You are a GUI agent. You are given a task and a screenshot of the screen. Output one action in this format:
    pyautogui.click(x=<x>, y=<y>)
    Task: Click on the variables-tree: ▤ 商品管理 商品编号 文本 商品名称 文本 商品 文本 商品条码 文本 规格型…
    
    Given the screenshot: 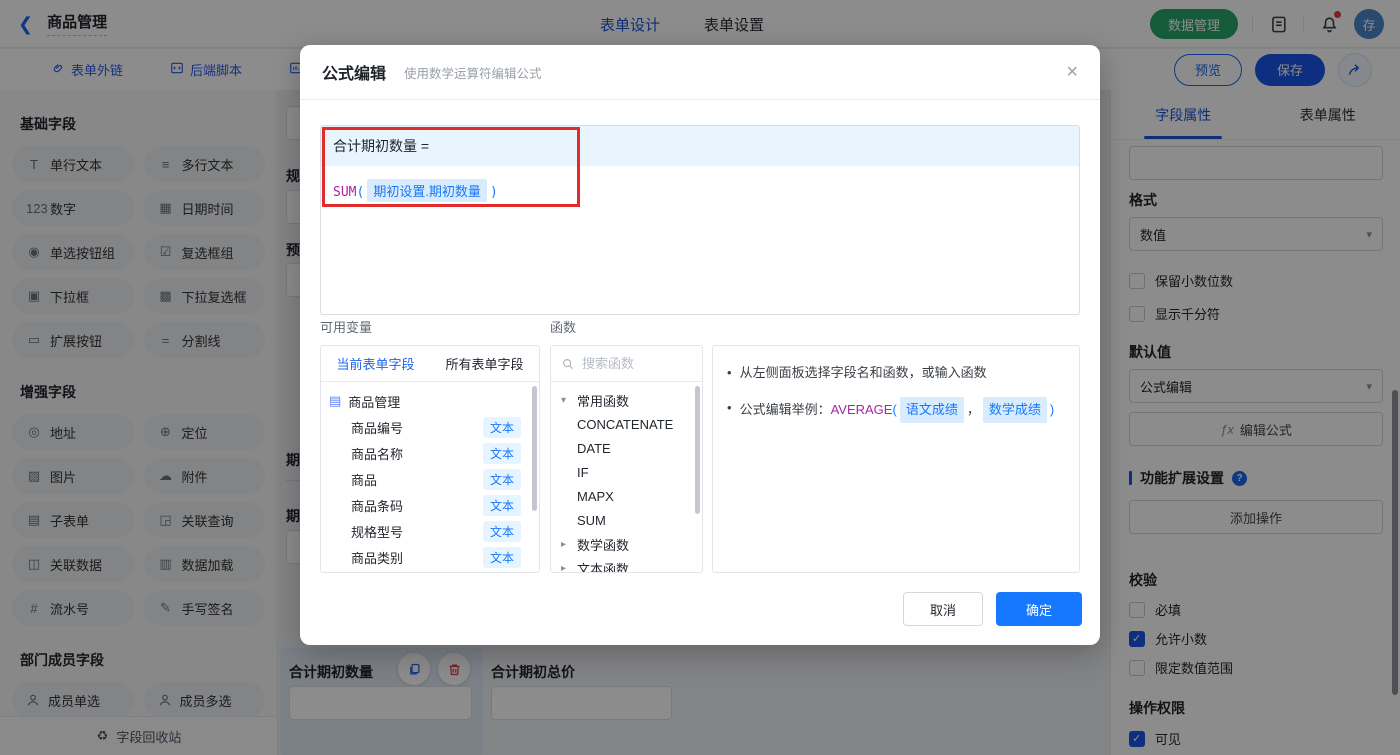 What is the action you would take?
    pyautogui.click(x=430, y=476)
    